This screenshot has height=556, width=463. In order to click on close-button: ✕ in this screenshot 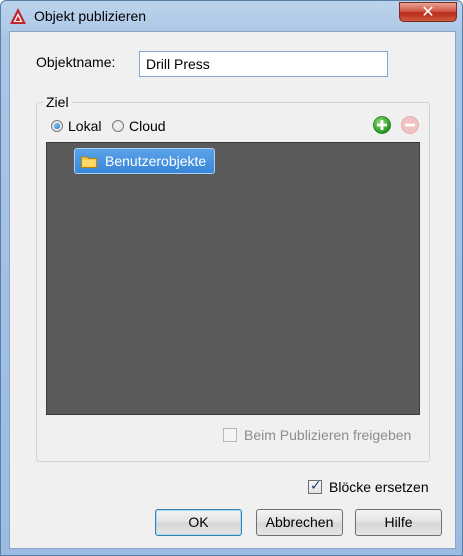, I will do `click(428, 12)`.